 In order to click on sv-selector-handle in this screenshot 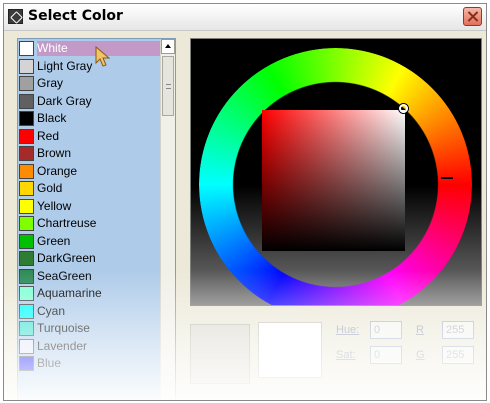, I will do `click(403, 108)`.